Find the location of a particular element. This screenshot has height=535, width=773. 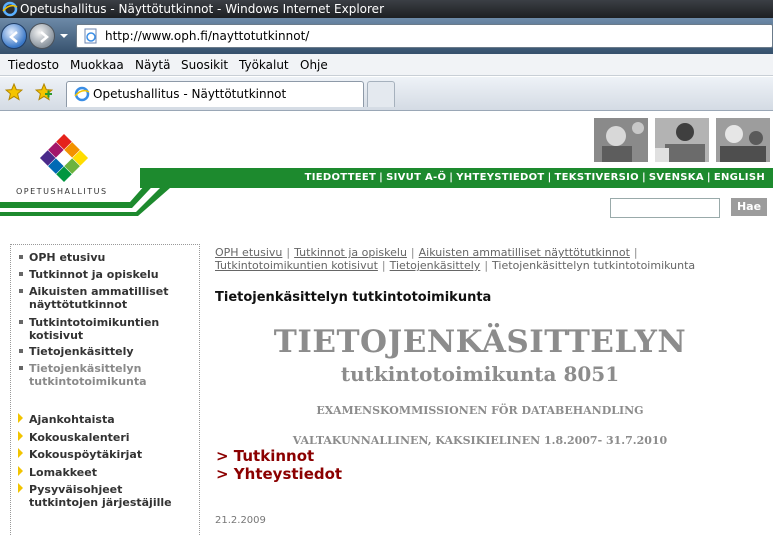

new-tab-button is located at coordinates (381, 94).